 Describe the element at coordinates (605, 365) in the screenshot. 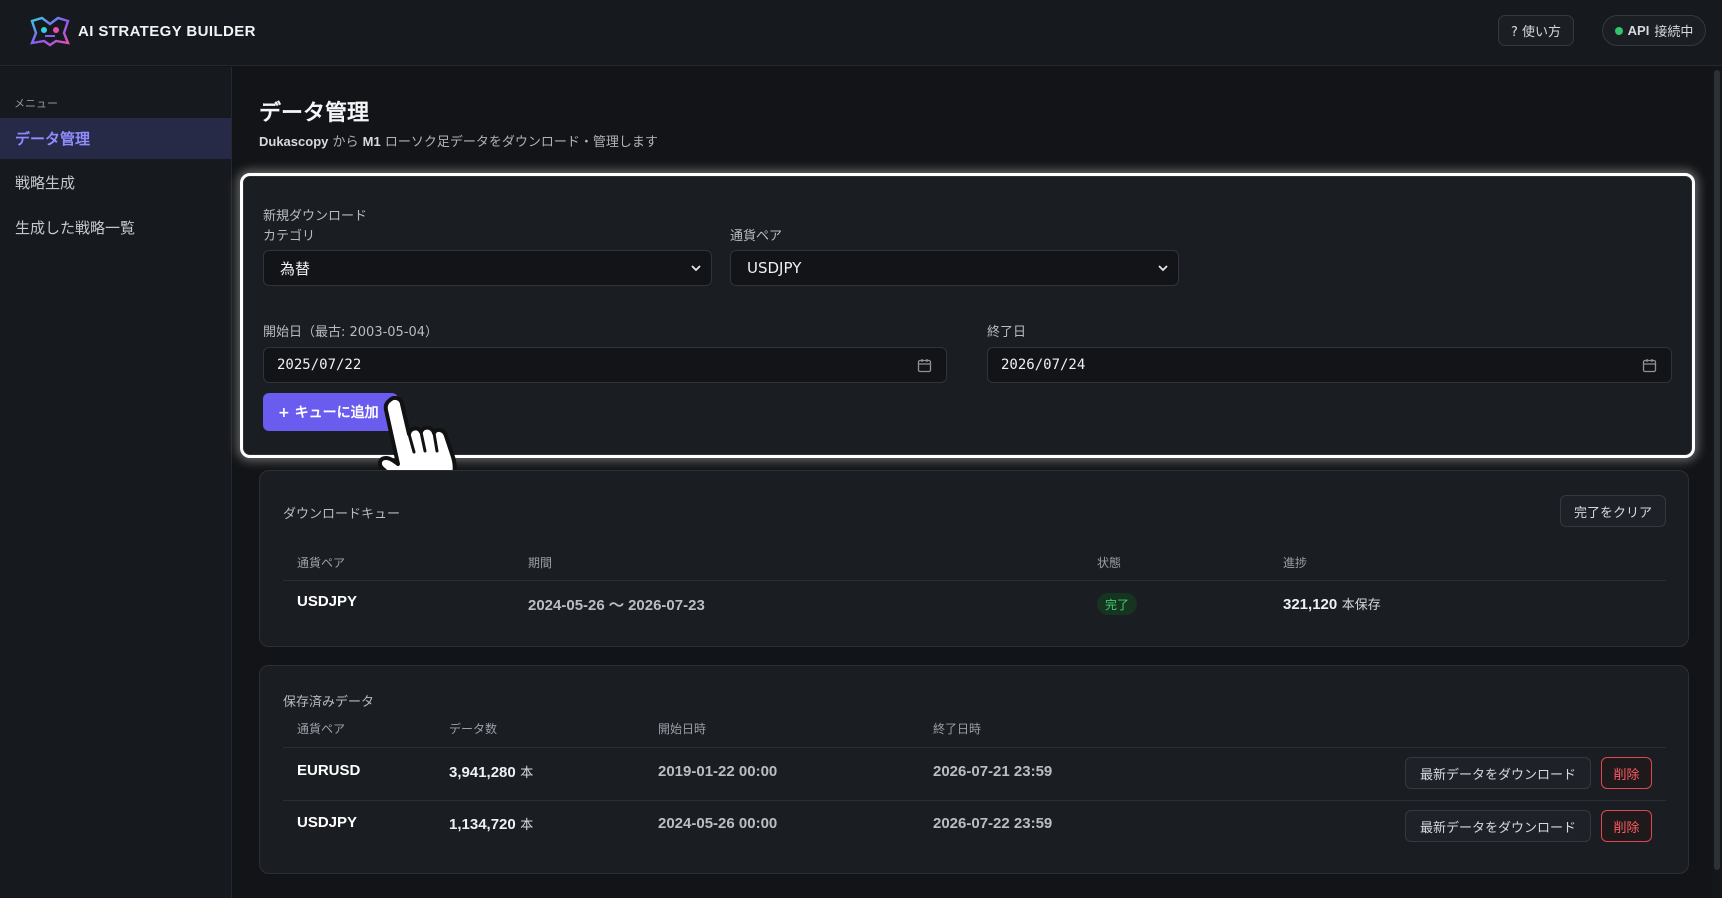

I see `start-date-input: 2025/07/22` at that location.